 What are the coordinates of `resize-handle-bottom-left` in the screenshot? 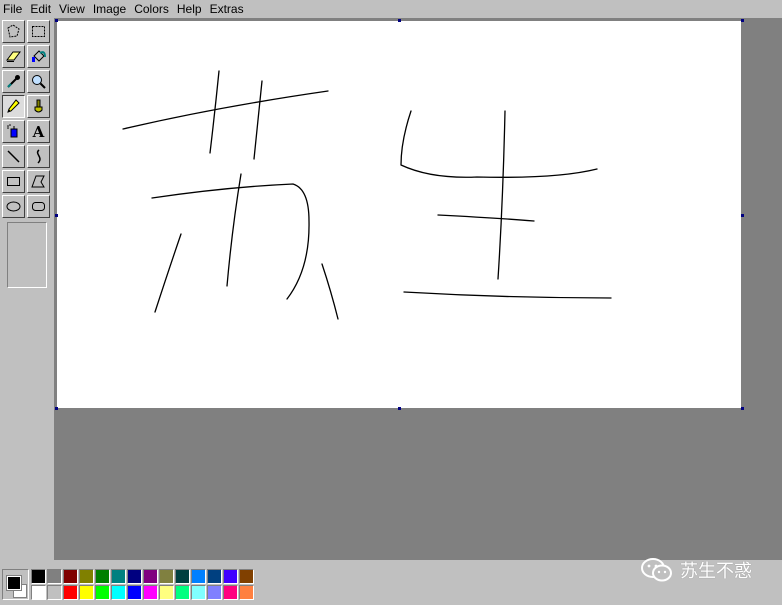 It's located at (56, 408).